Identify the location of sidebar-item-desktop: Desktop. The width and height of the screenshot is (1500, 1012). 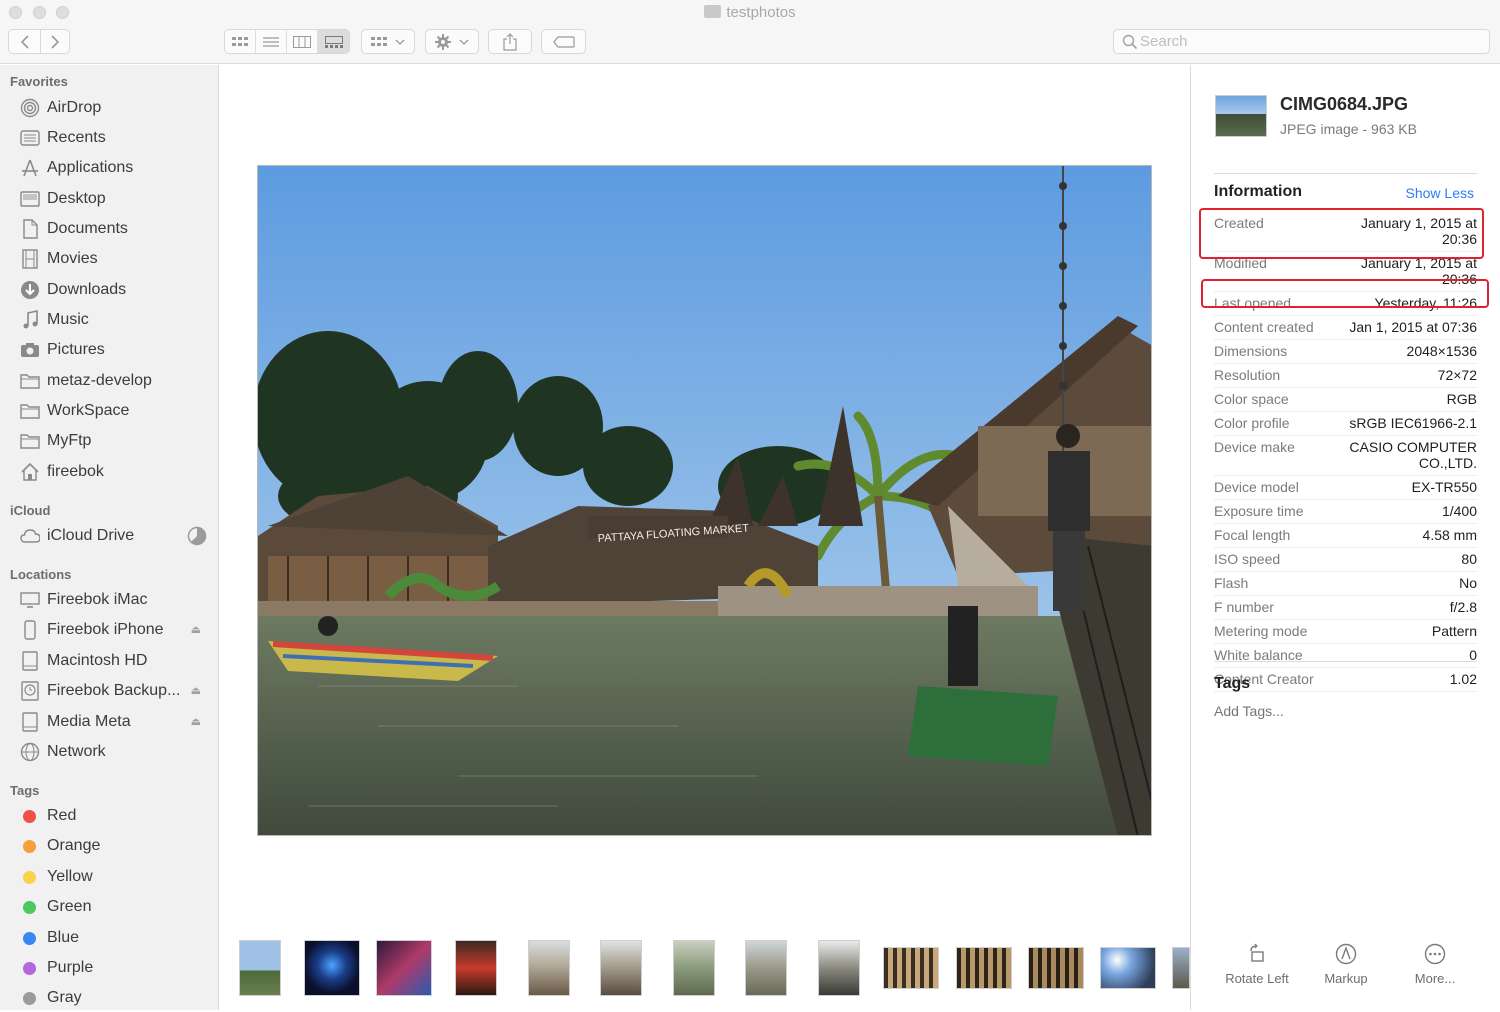
(115, 199).